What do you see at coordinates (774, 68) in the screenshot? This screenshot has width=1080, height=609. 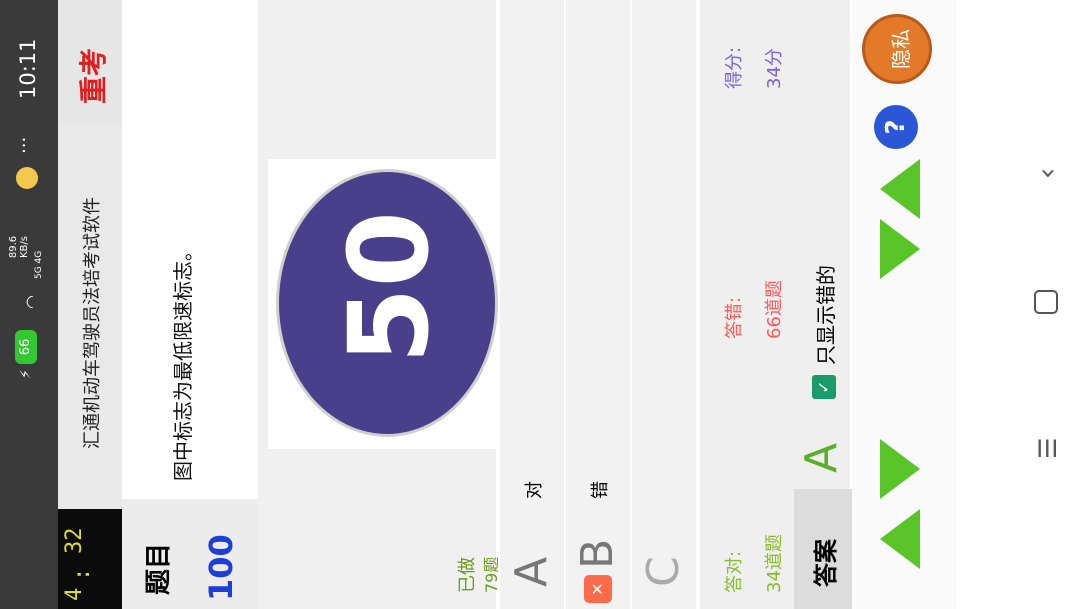 I see `score-value: 34分` at bounding box center [774, 68].